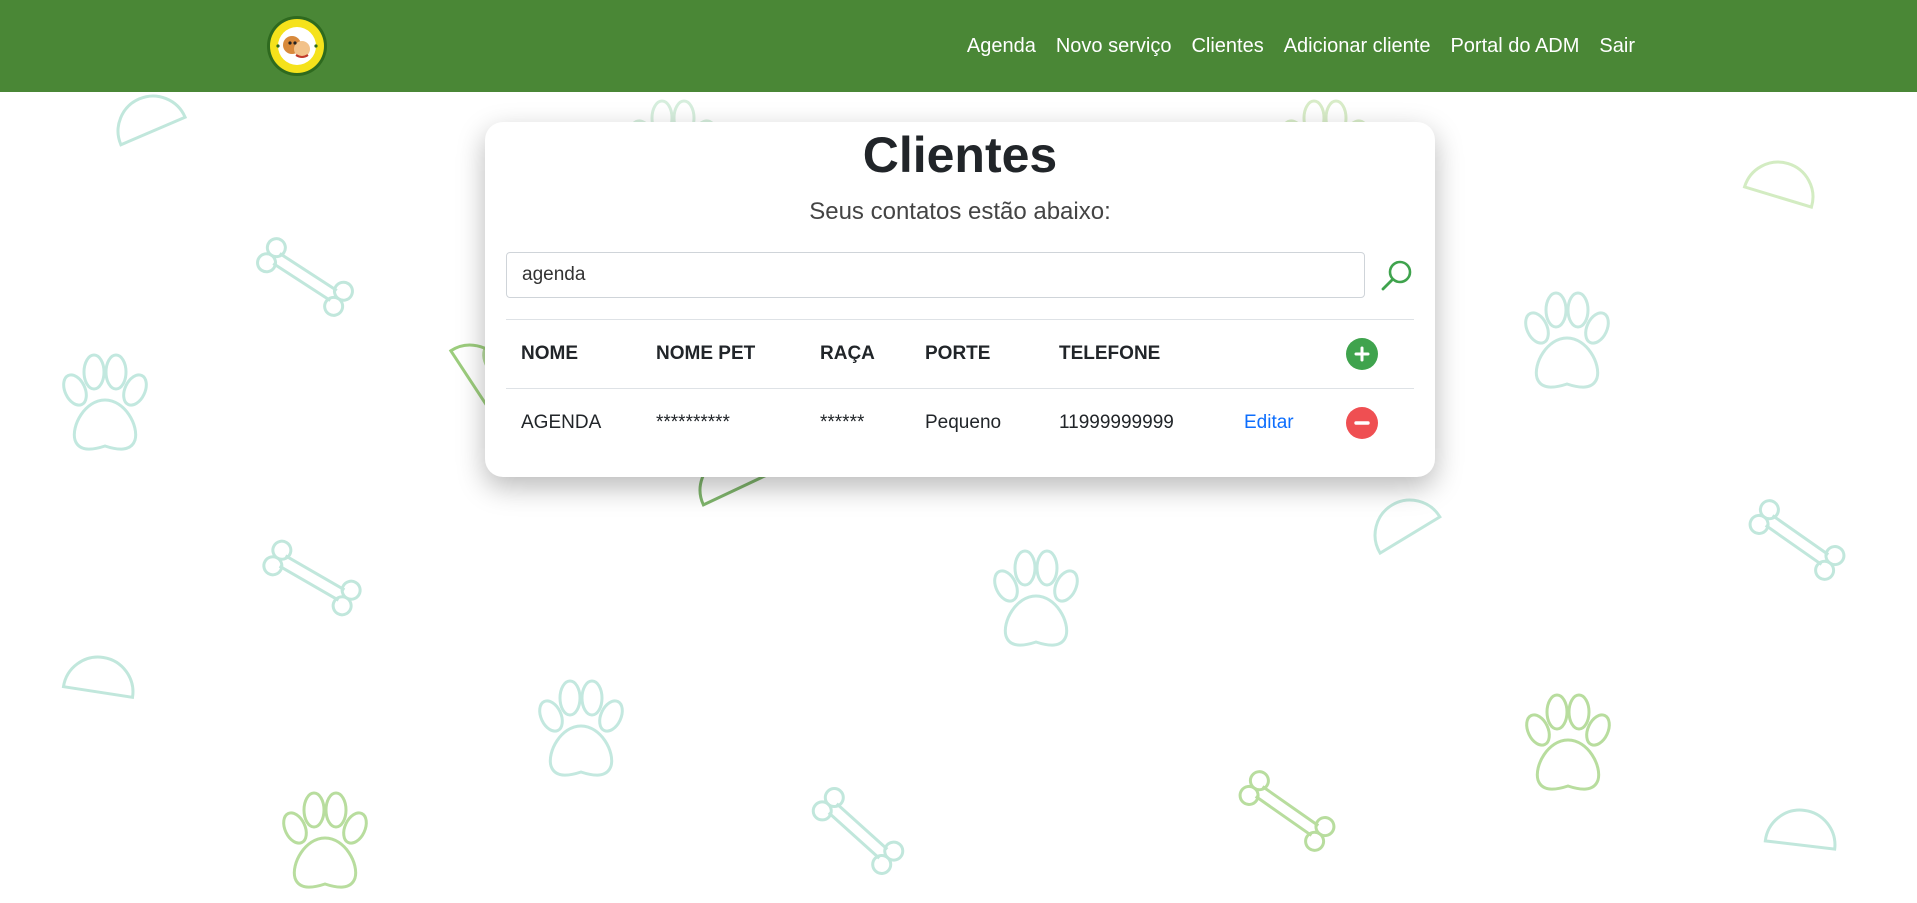 Image resolution: width=1917 pixels, height=903 pixels. What do you see at coordinates (1397, 276) in the screenshot?
I see `search-icon` at bounding box center [1397, 276].